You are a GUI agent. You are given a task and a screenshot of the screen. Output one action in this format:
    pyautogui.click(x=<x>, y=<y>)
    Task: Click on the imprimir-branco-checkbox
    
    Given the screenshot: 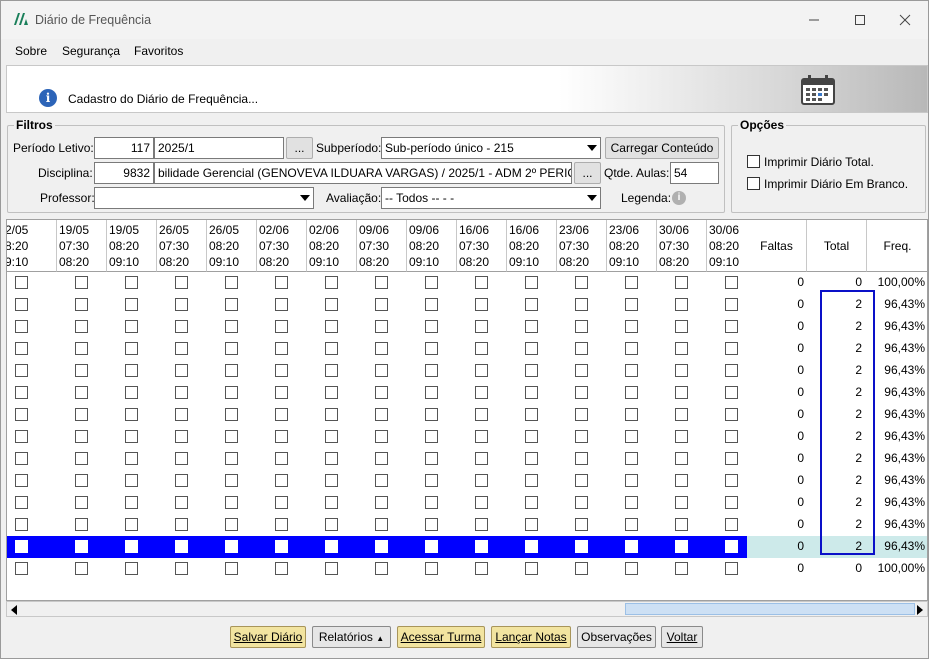 What is the action you would take?
    pyautogui.click(x=753, y=183)
    